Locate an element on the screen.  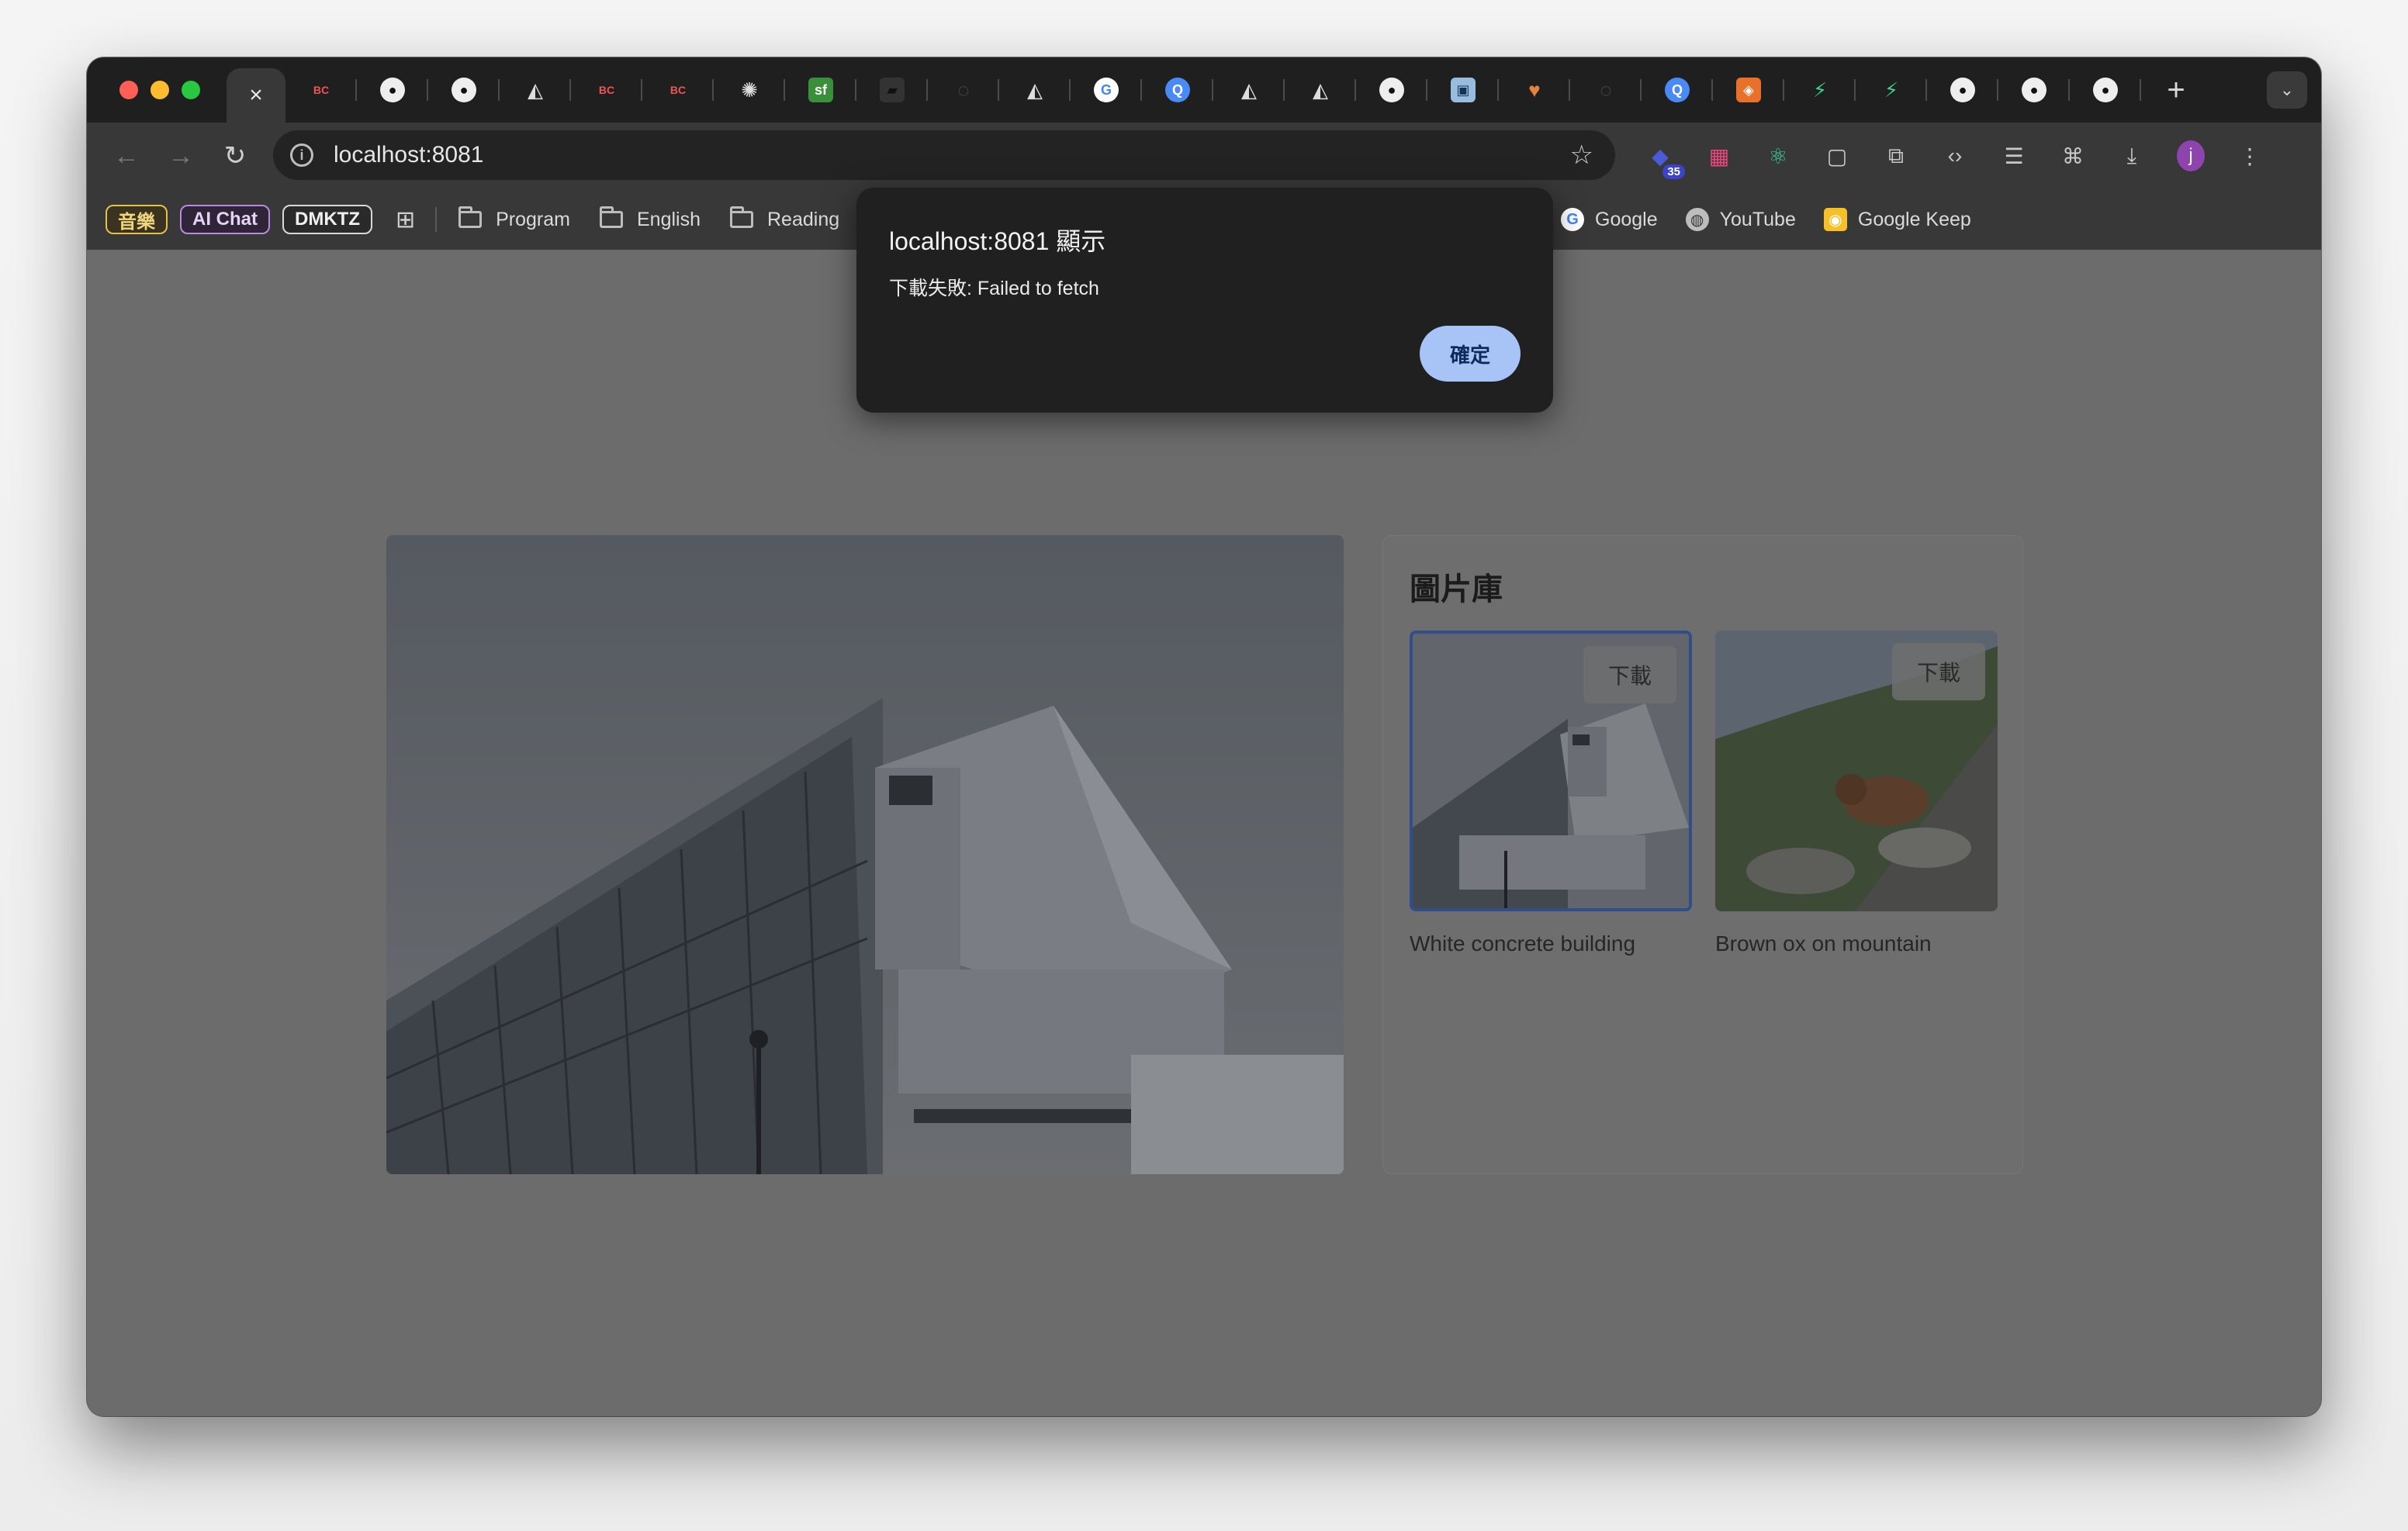
bookmark-google-keep: ◉ Google Keep is located at coordinates (1897, 219).